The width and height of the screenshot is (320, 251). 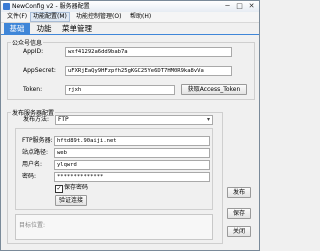 I want to click on test-connection-button: 验证连接, so click(x=71, y=200).